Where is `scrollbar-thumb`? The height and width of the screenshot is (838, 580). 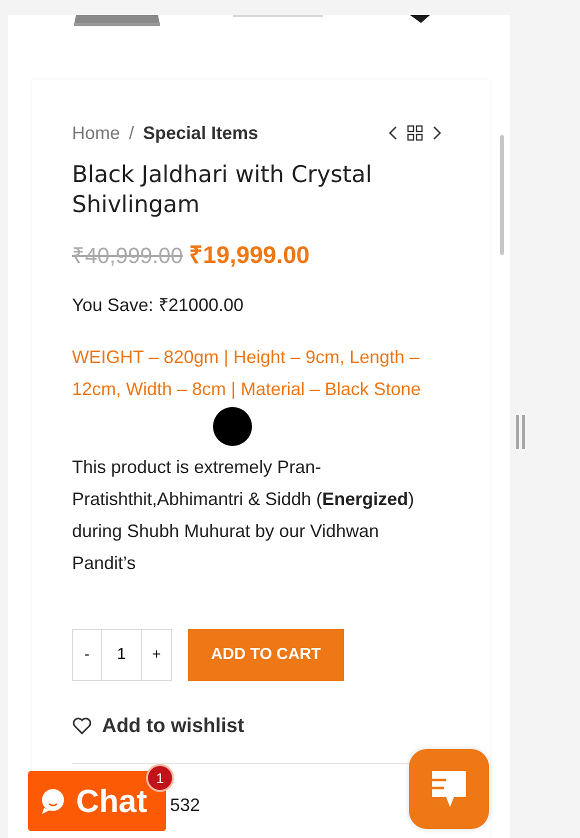
scrollbar-thumb is located at coordinates (502, 195).